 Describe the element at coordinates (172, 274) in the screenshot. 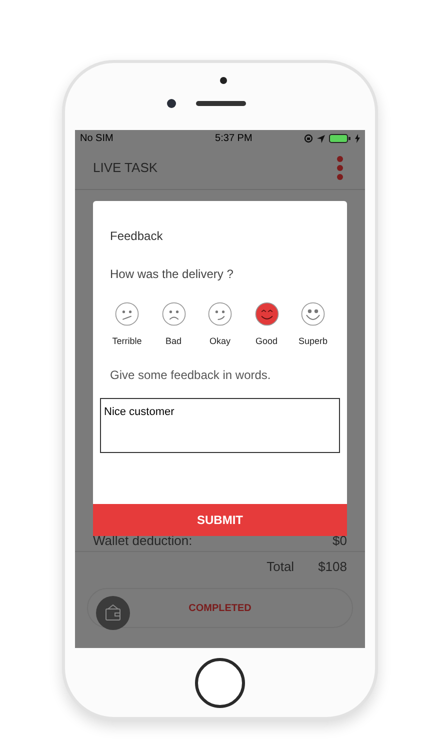

I see `question-text: How was the delivery ?` at that location.